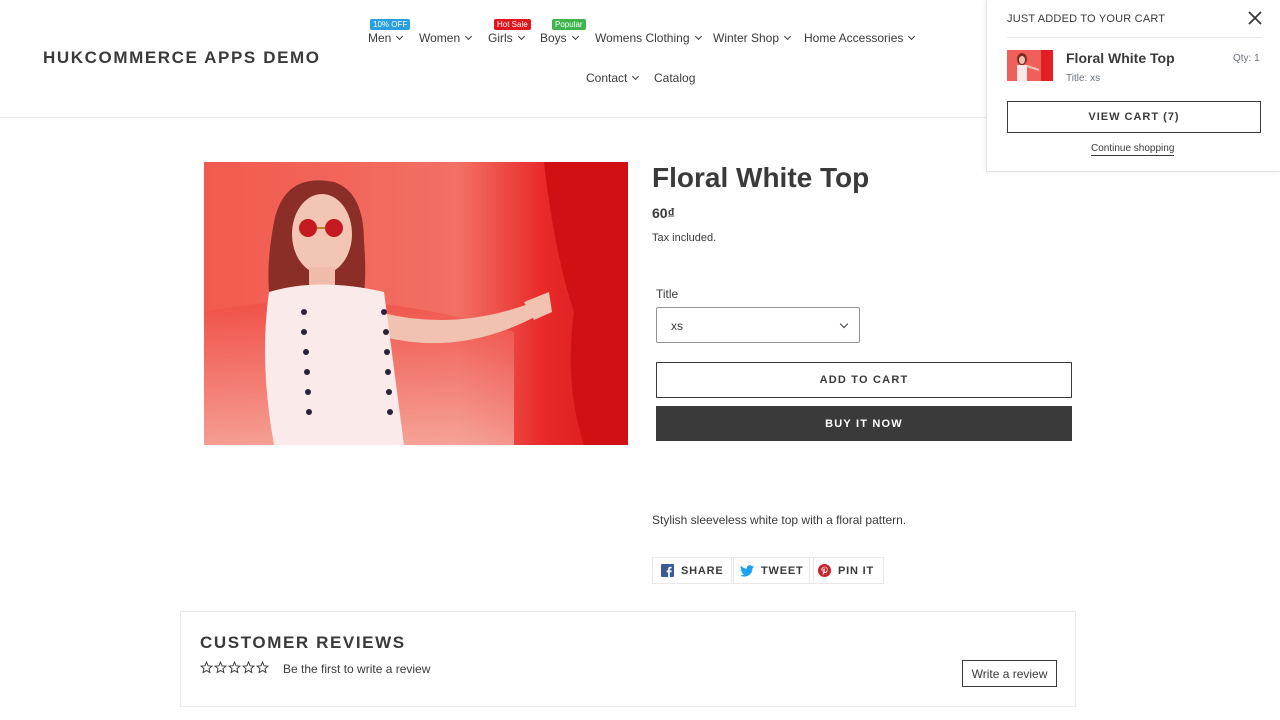  I want to click on view-cart-button: VIEW CART (7), so click(1134, 117).